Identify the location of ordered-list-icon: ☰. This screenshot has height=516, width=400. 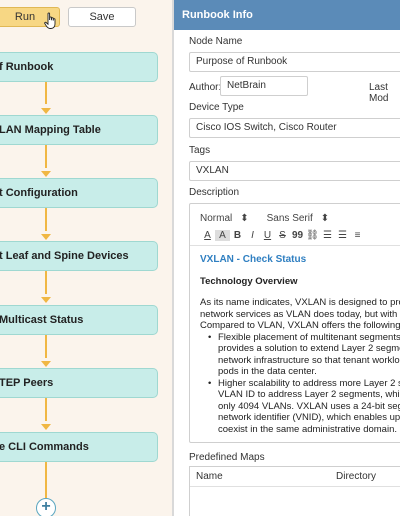
(327, 235).